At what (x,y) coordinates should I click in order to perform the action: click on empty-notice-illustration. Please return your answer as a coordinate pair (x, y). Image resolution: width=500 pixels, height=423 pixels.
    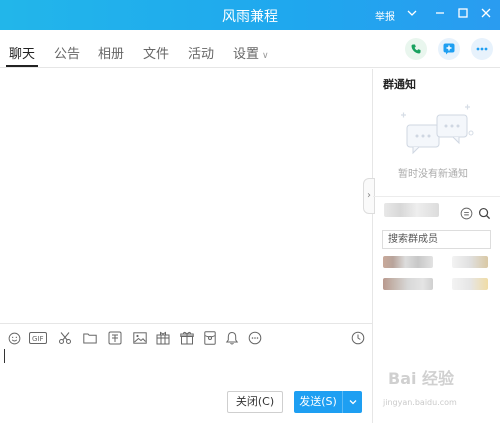
    Looking at the image, I should click on (437, 132).